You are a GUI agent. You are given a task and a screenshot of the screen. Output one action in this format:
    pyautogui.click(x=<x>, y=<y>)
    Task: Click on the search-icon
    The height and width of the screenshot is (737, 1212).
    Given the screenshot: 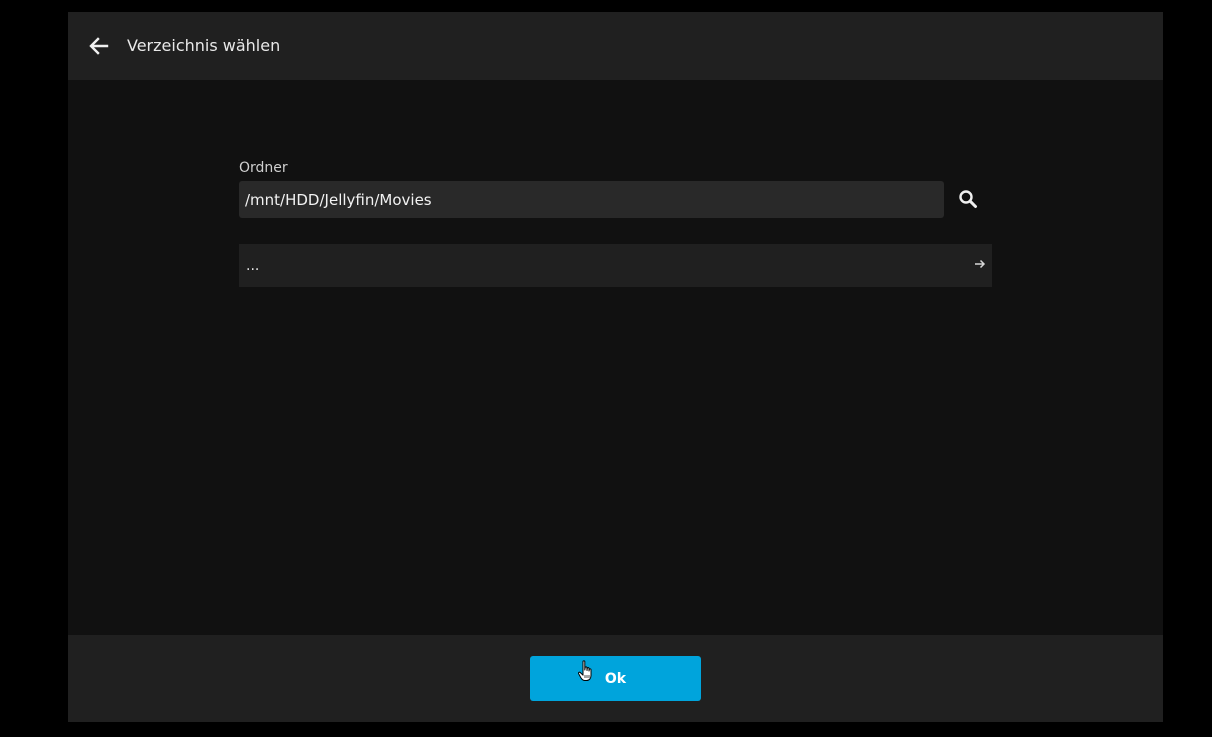 What is the action you would take?
    pyautogui.click(x=968, y=199)
    